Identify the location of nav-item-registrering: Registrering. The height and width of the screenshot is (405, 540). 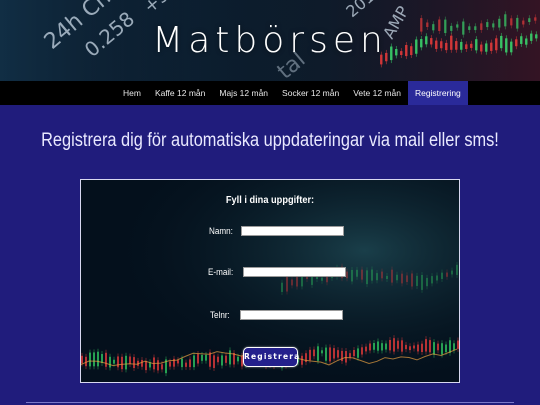
(437, 93).